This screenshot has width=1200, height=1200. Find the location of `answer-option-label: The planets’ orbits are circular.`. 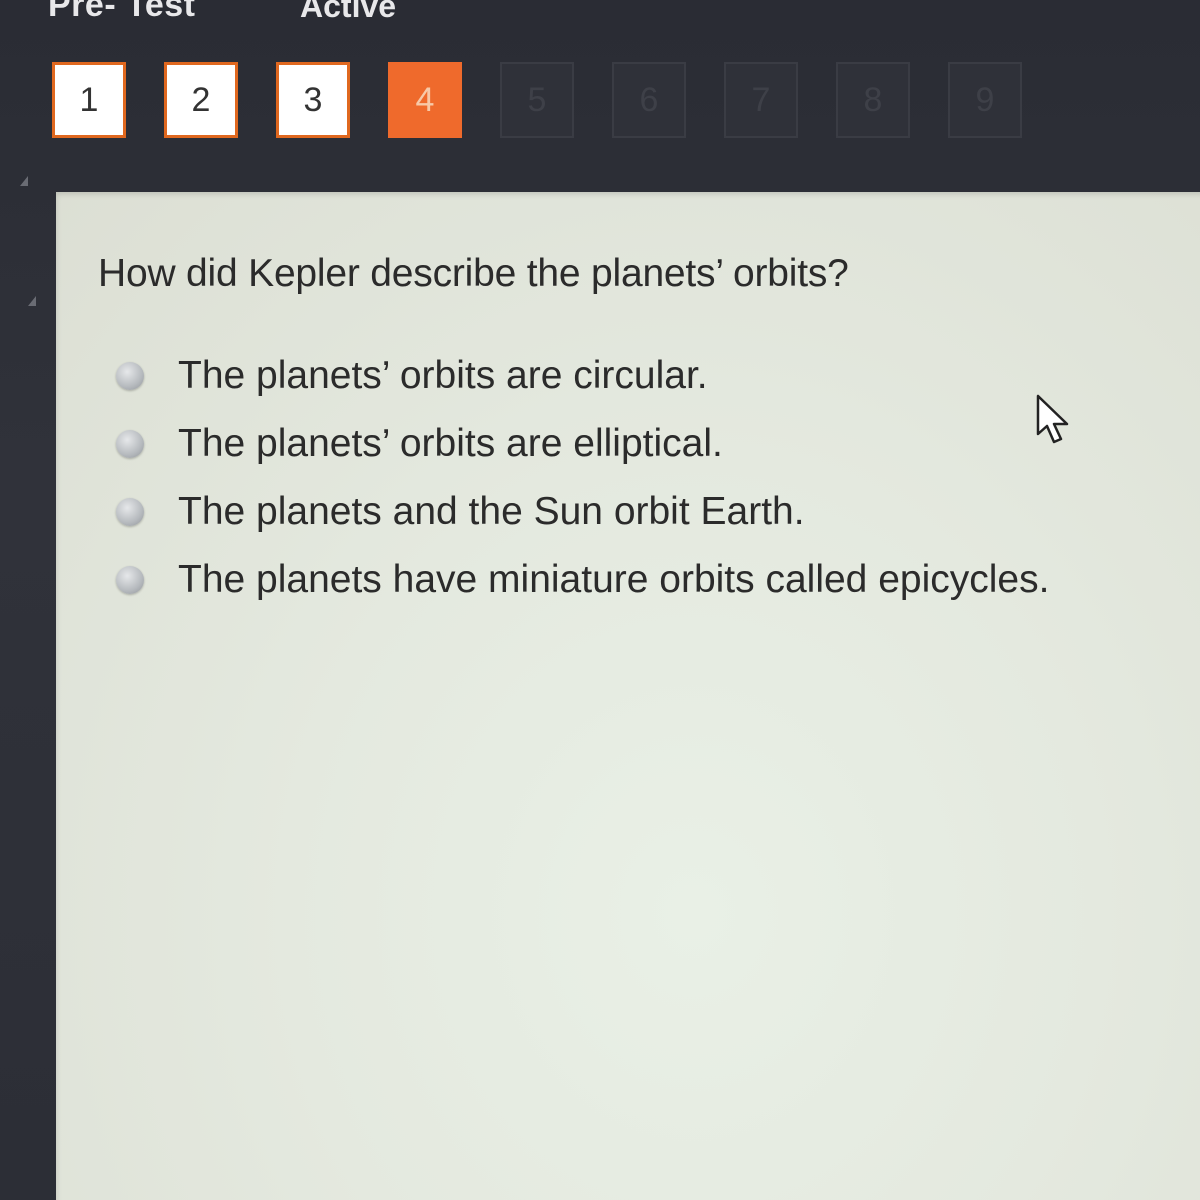

answer-option-label: The planets’ orbits are circular. is located at coordinates (443, 375).